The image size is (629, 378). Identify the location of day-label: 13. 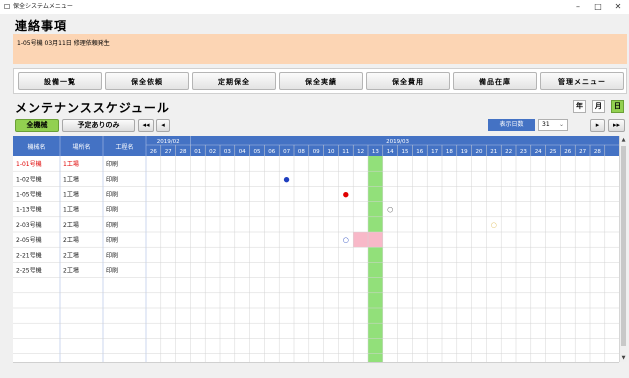
(375, 152).